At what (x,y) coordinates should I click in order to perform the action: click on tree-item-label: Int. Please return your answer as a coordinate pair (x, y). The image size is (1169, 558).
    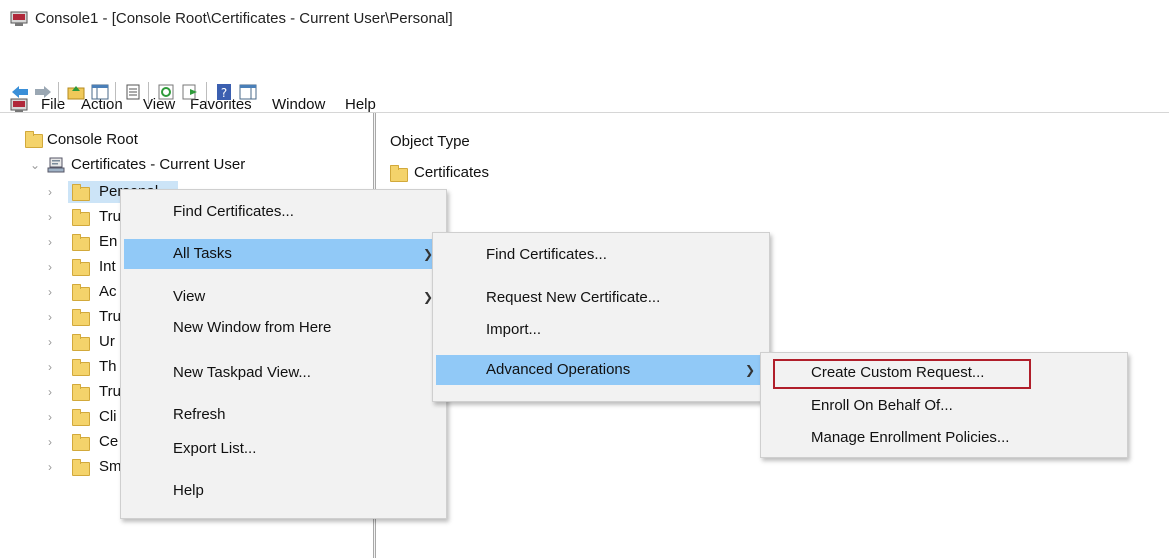
    Looking at the image, I should click on (107, 266).